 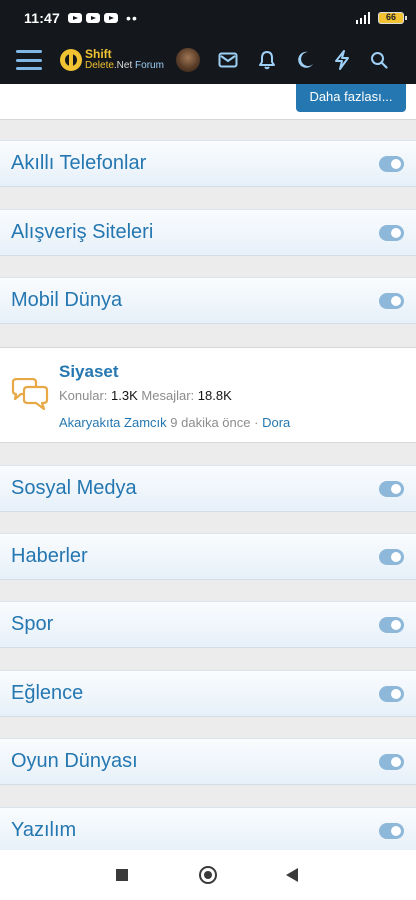 I want to click on latest-time: 9 dakika önce, so click(x=210, y=422).